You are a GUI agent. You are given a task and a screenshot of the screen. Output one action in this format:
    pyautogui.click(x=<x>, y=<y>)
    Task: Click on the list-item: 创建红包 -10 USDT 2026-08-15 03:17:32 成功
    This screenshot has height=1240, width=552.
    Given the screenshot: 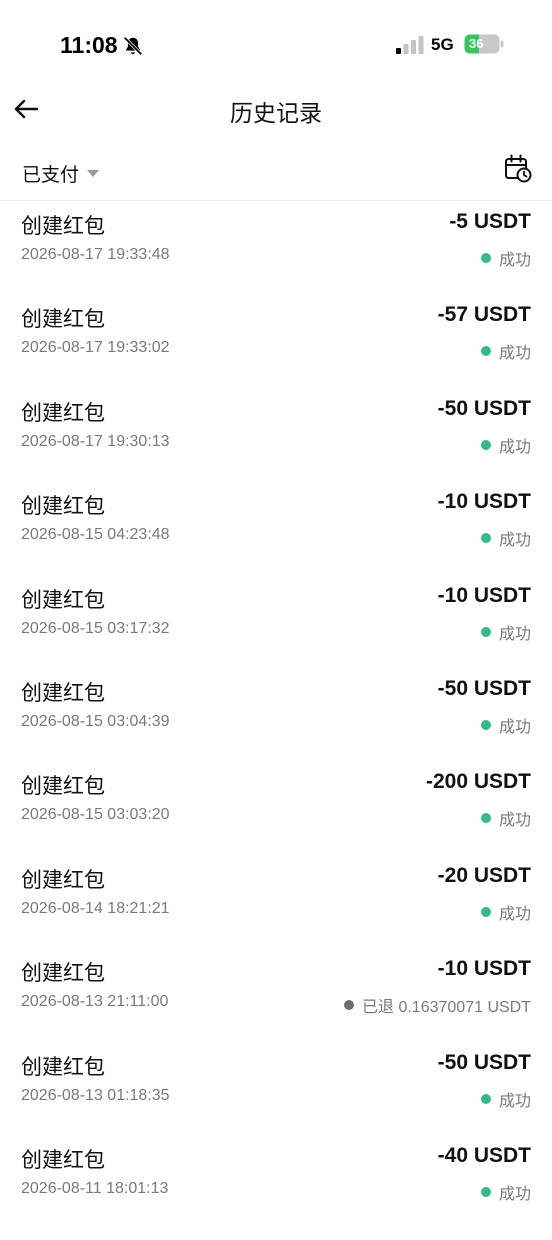 What is the action you would take?
    pyautogui.click(x=276, y=631)
    